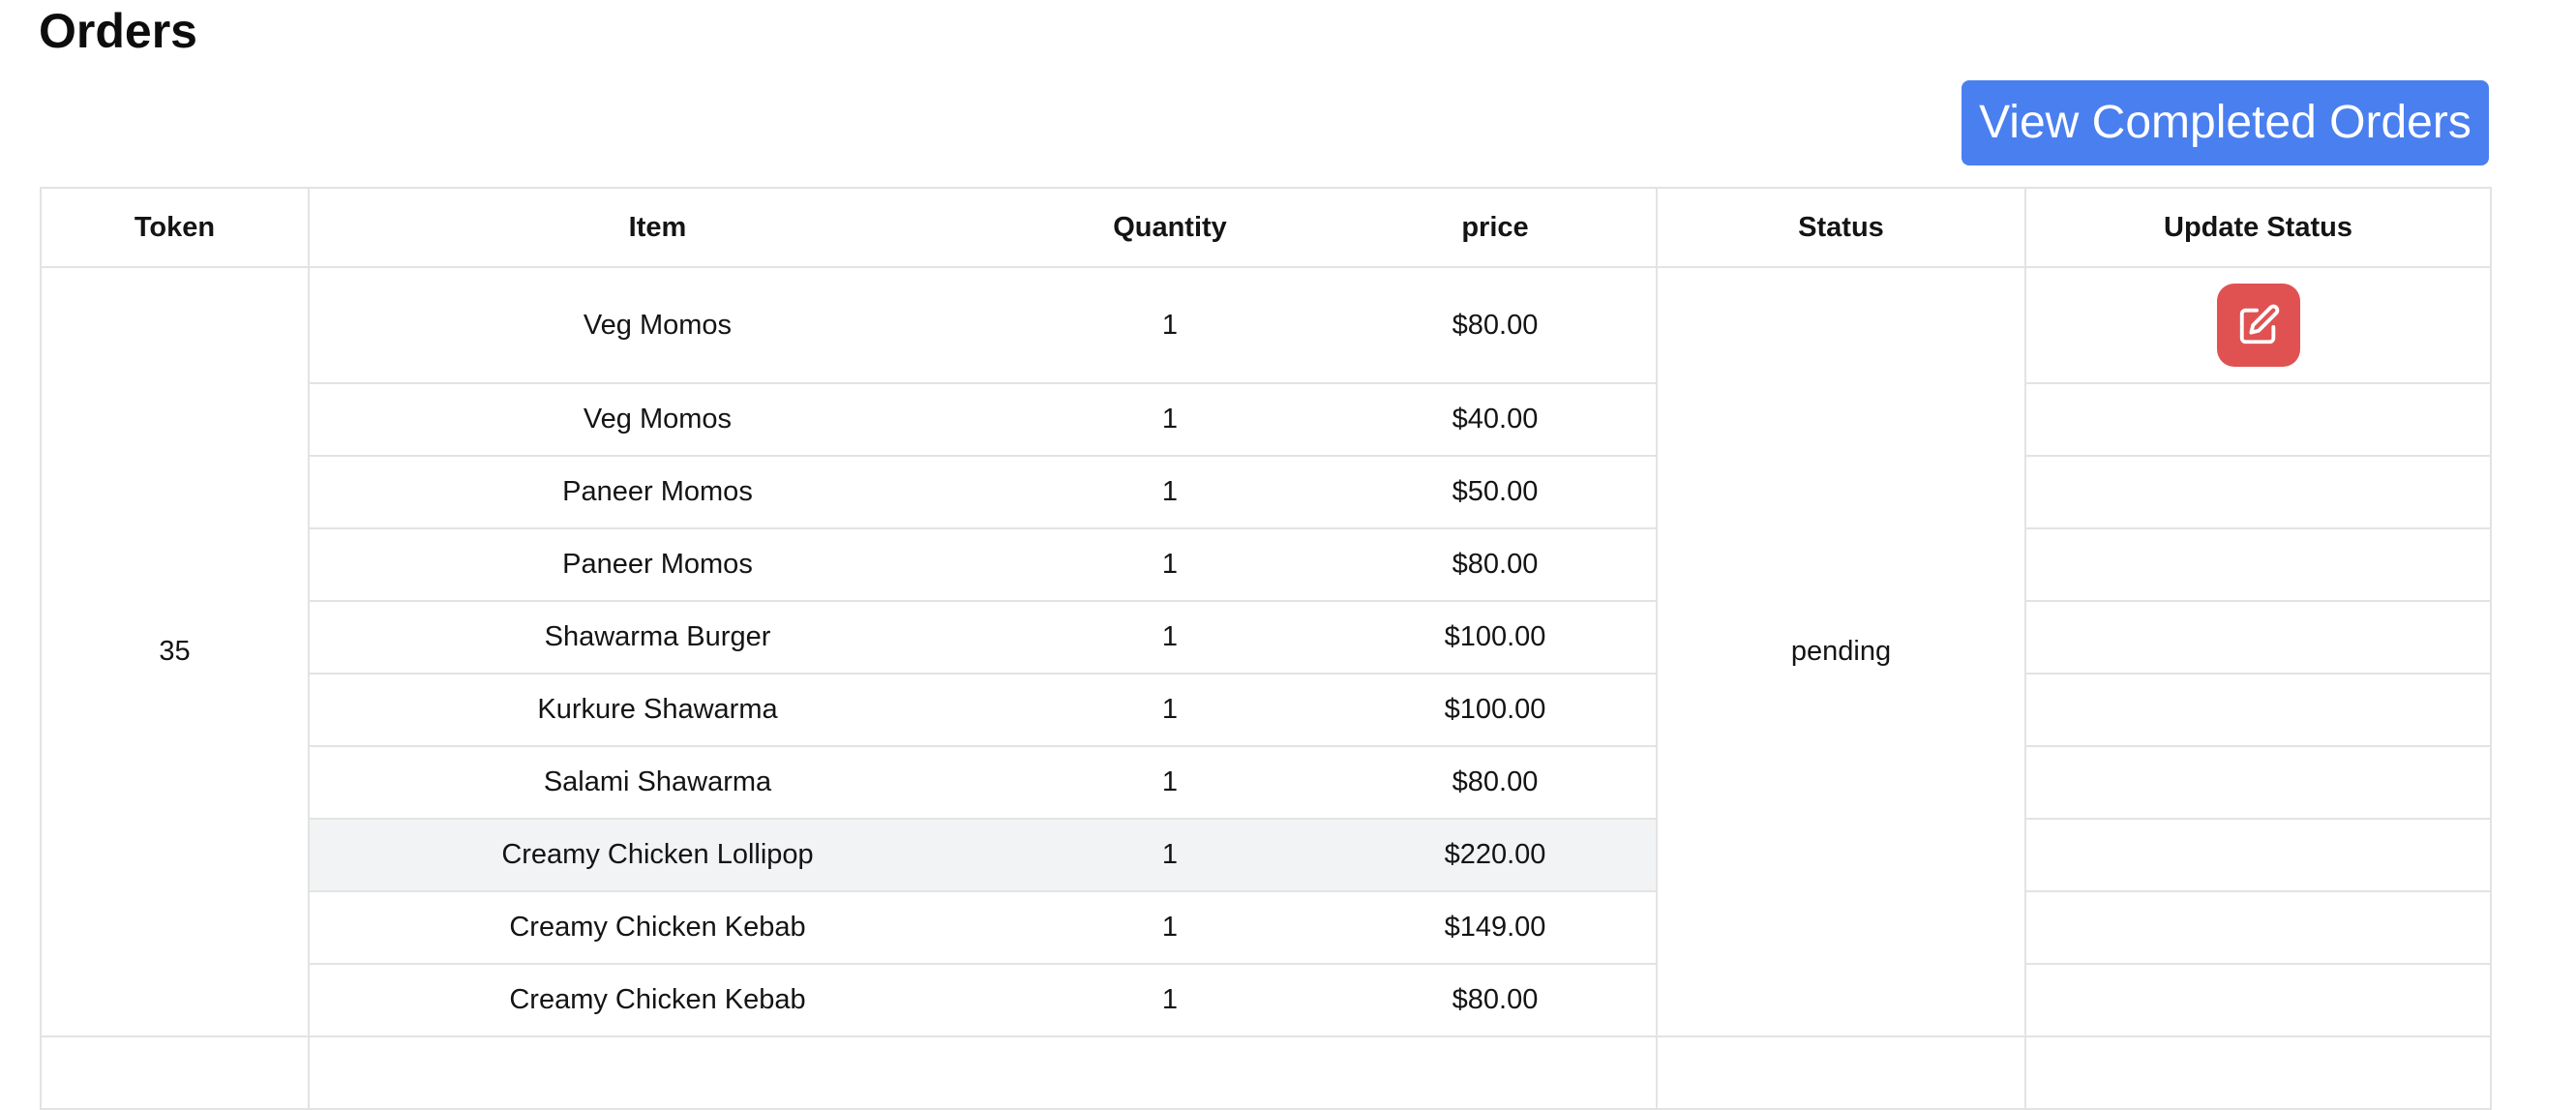  What do you see at coordinates (1841, 228) in the screenshot?
I see `header-status: Status` at bounding box center [1841, 228].